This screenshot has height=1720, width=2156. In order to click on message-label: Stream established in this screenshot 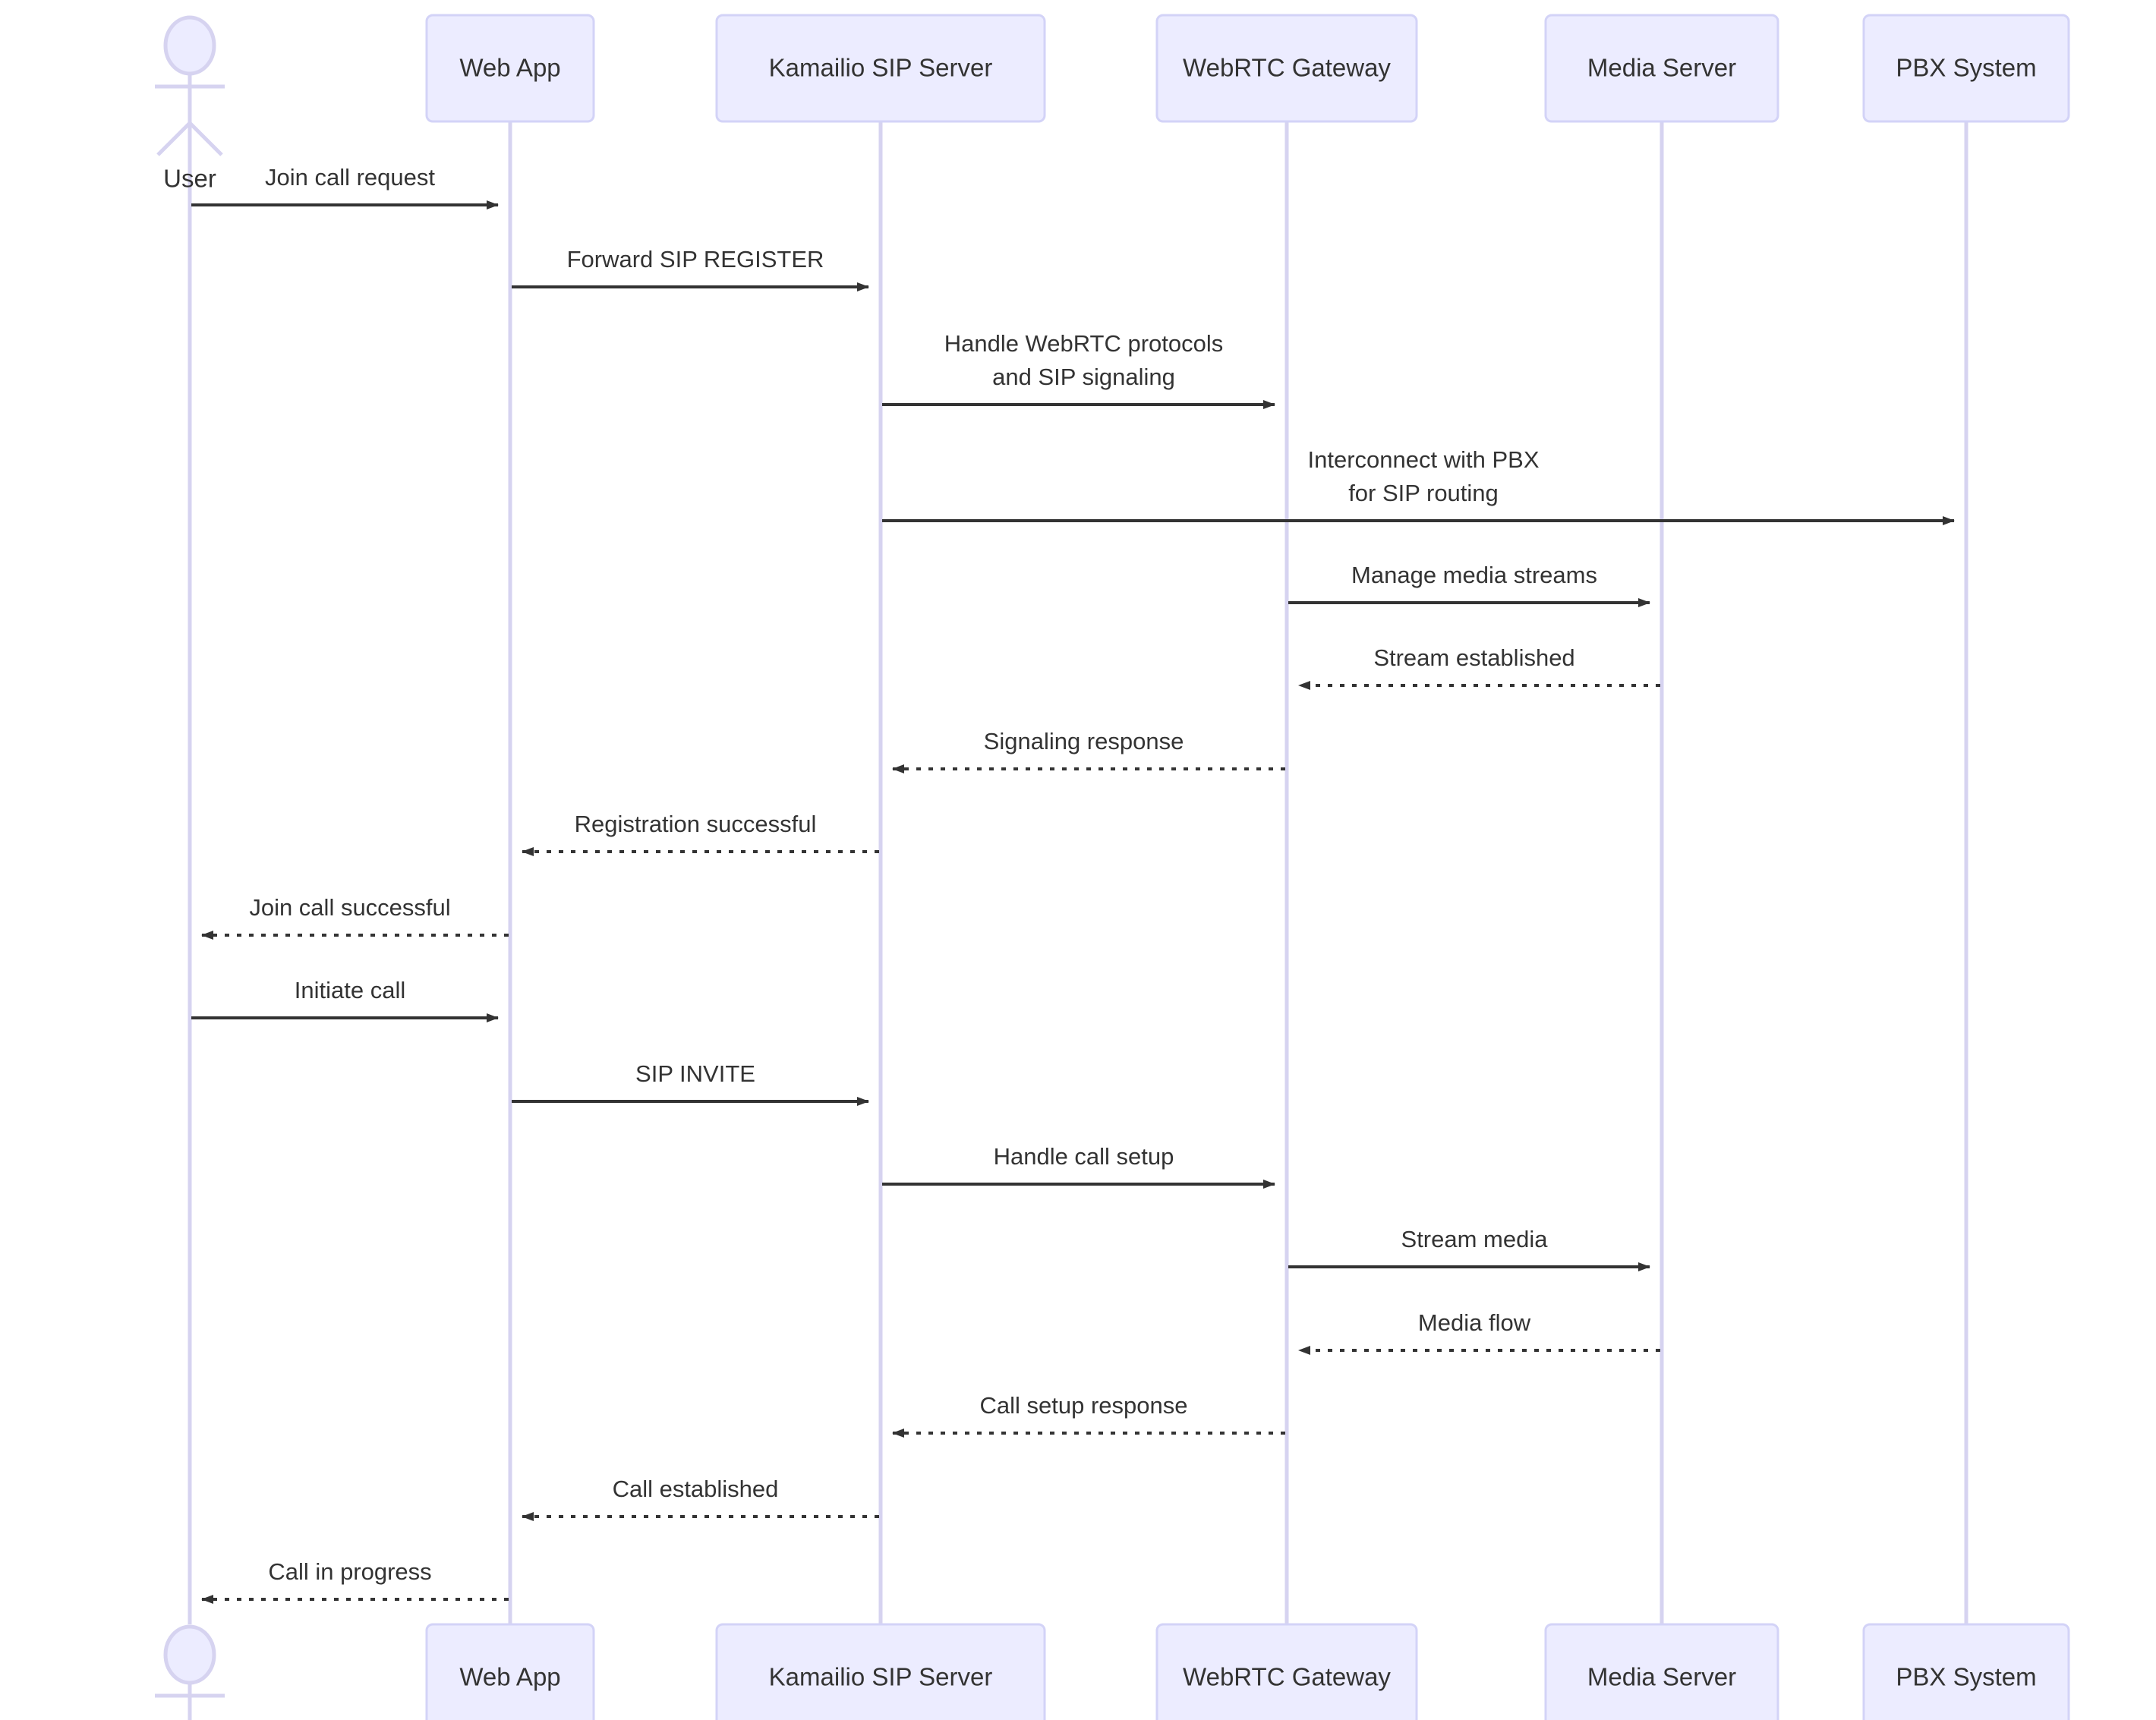, I will do `click(1473, 657)`.